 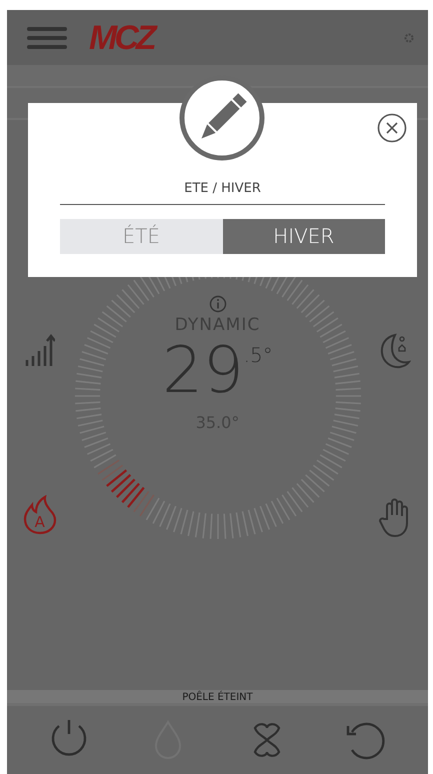 I want to click on season-option: ÉTÉ, so click(x=141, y=236).